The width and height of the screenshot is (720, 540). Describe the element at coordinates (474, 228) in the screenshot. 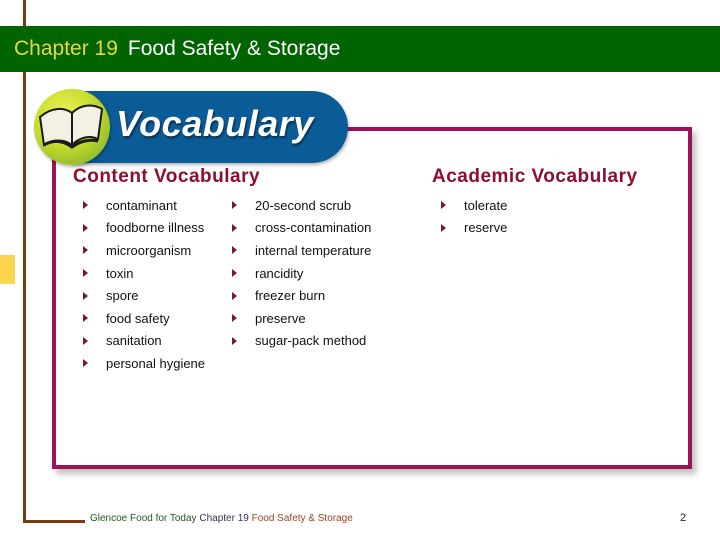

I see `list-item: reserve` at that location.